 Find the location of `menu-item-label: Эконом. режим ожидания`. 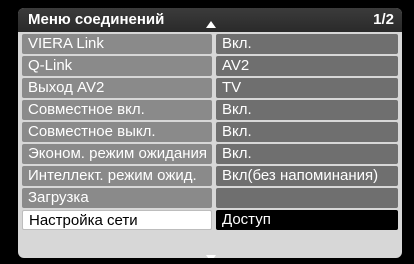

menu-item-label: Эконом. режим ожидания is located at coordinates (117, 154).